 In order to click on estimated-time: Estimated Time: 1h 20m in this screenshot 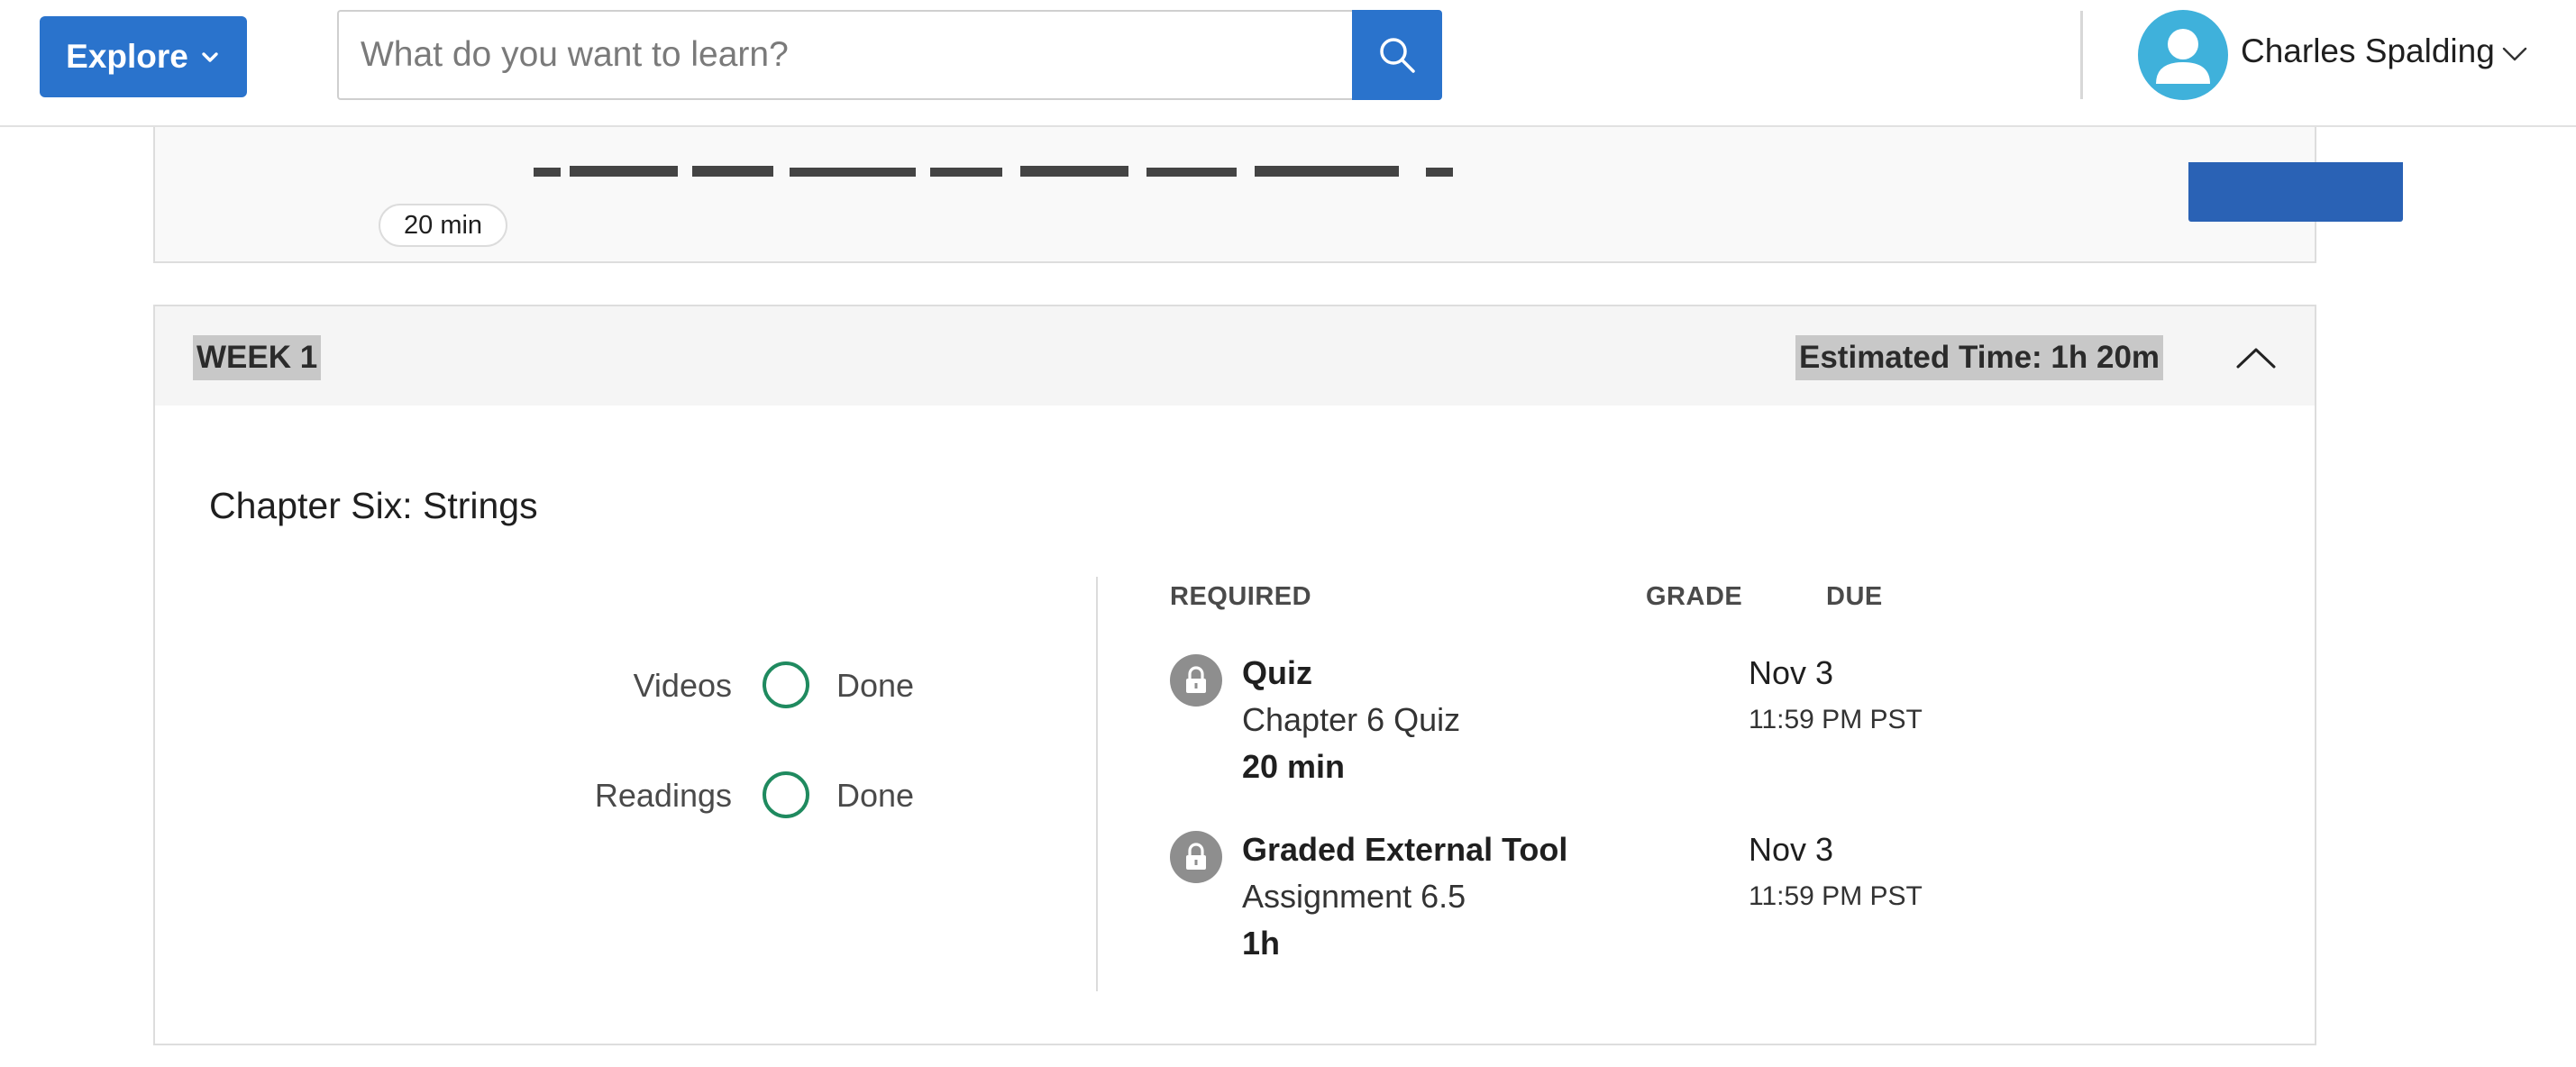, I will do `click(1979, 357)`.